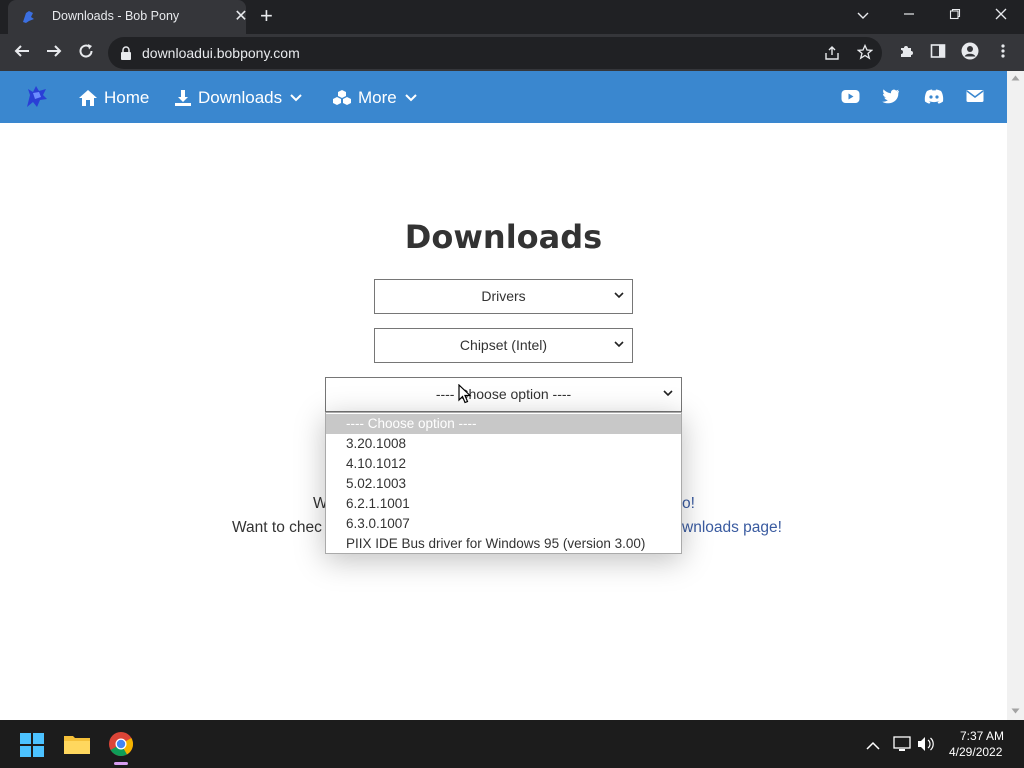 The height and width of the screenshot is (768, 1024). I want to click on nav-downloads-label: Downloads, so click(240, 97).